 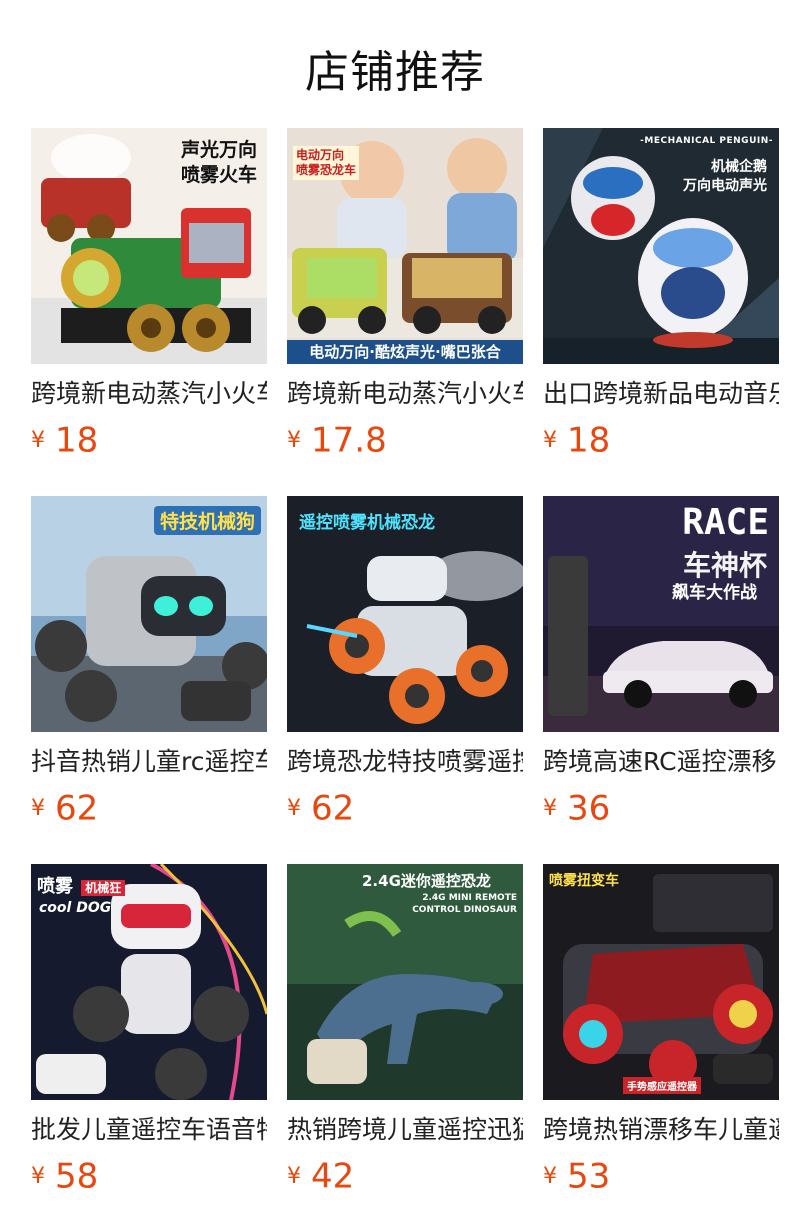 What do you see at coordinates (661, 614) in the screenshot?
I see `race-car-image: RACE 车神杯 飙车大作战` at bounding box center [661, 614].